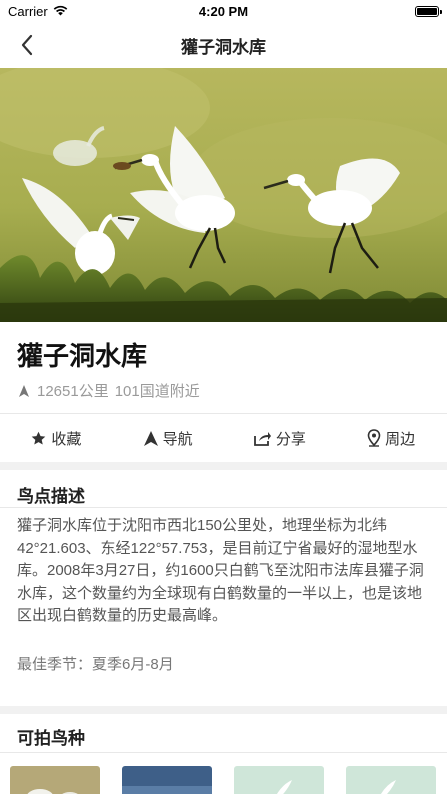 This screenshot has width=447, height=794. I want to click on bird-species-list, so click(223, 780).